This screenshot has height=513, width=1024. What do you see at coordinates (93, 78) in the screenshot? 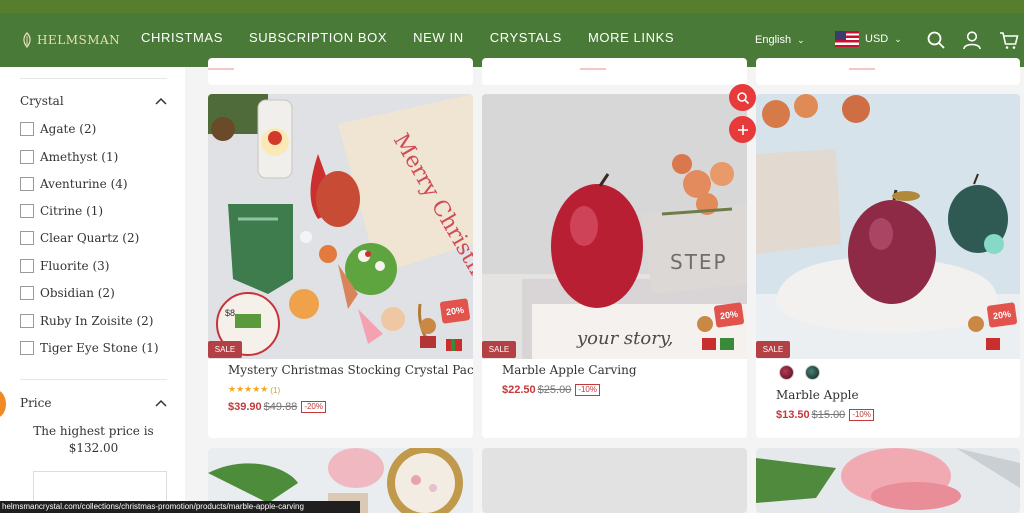
I see `sidebar-divider` at bounding box center [93, 78].